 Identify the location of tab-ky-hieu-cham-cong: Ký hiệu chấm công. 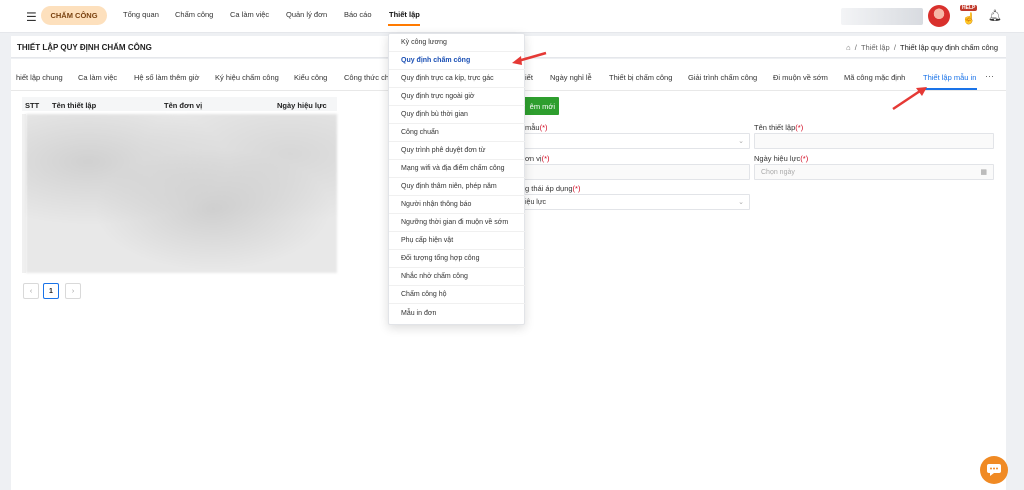
(247, 77).